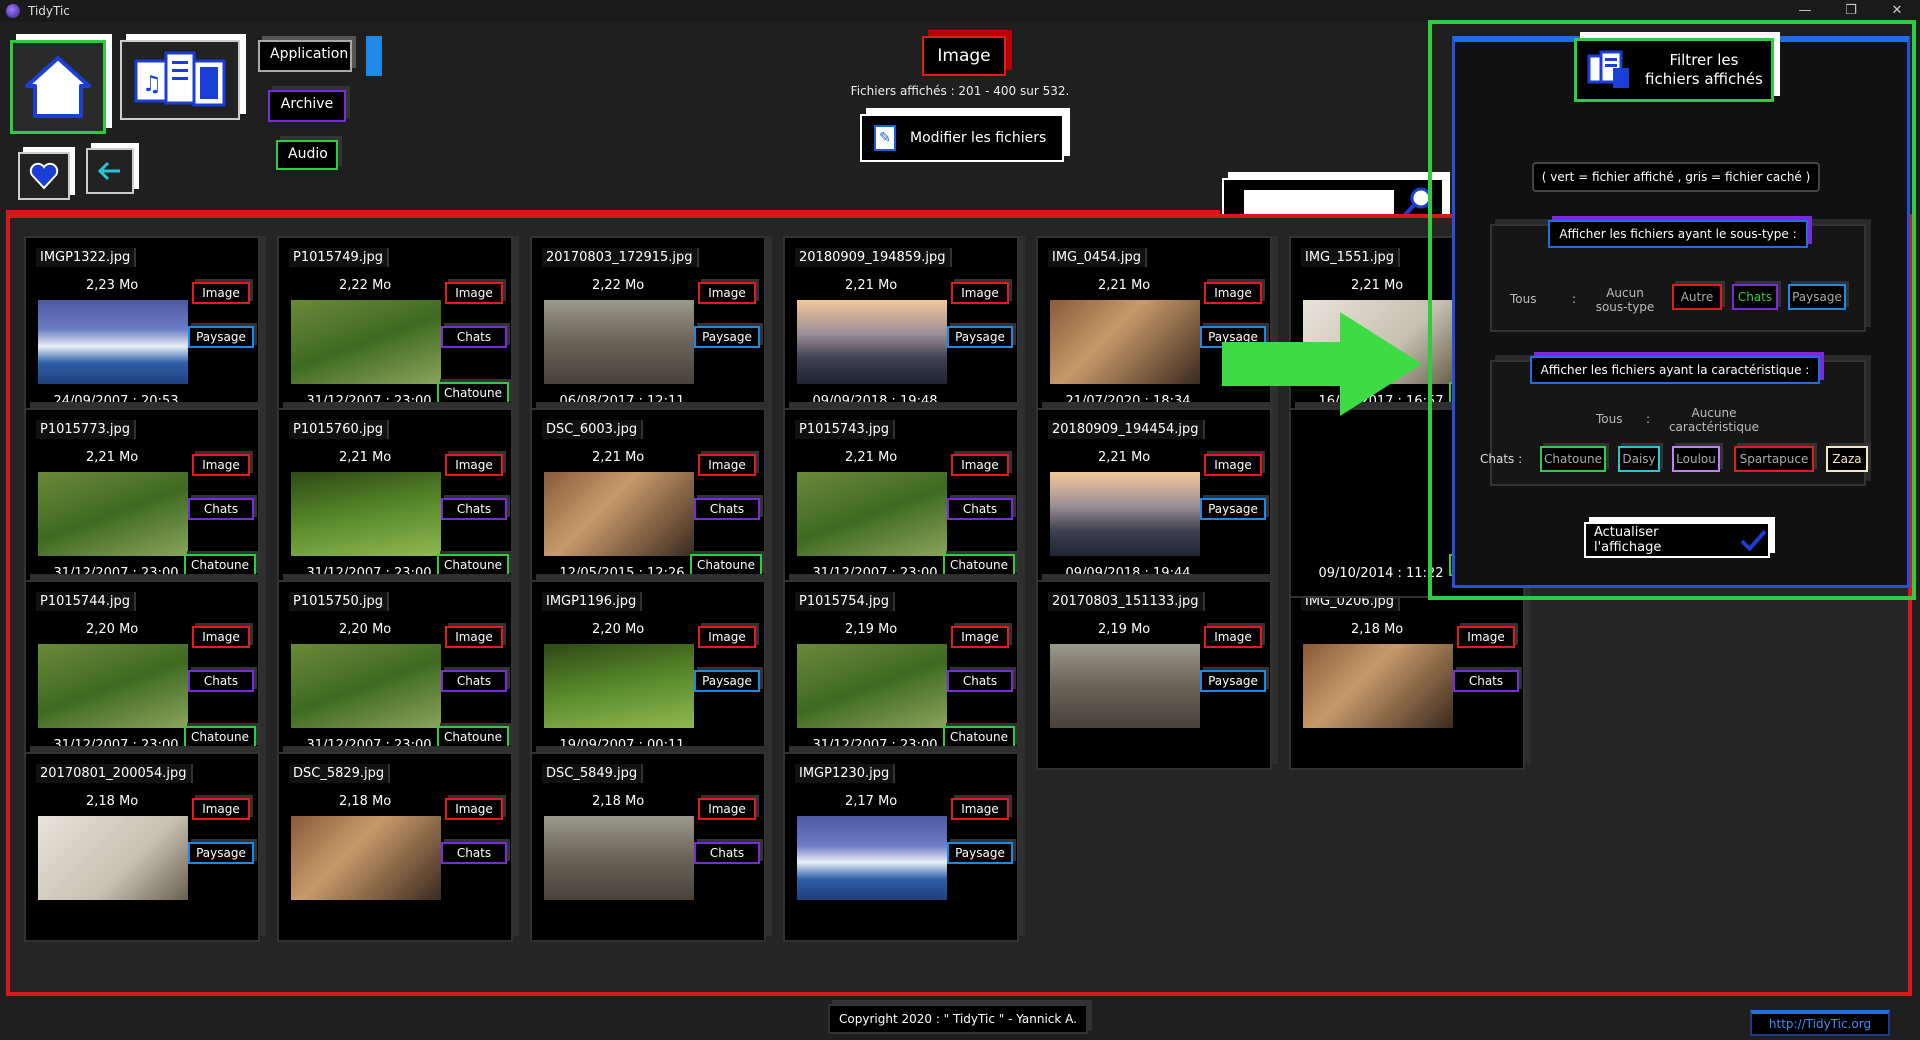 The height and width of the screenshot is (1040, 1920). I want to click on search-input, so click(1319, 203).